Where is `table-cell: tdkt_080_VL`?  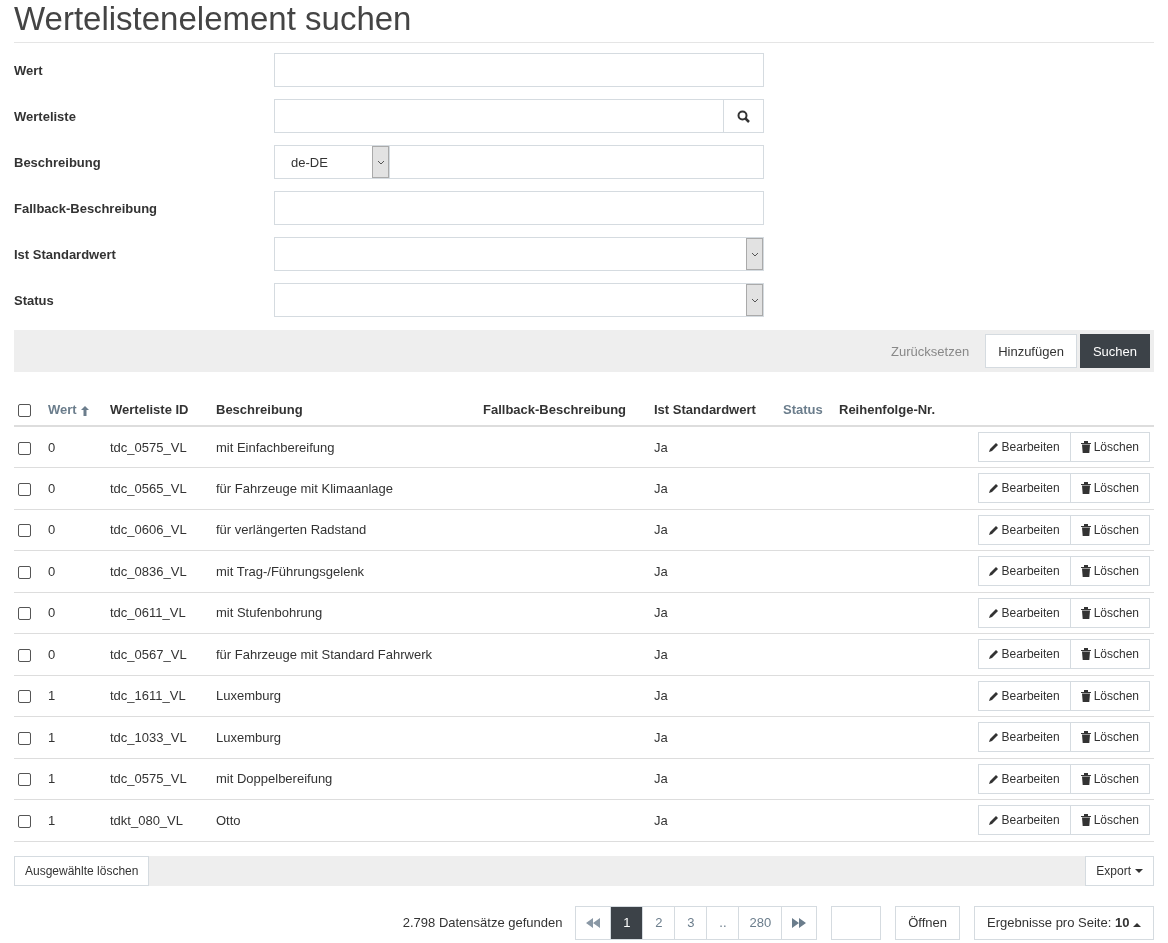
table-cell: tdkt_080_VL is located at coordinates (146, 820).